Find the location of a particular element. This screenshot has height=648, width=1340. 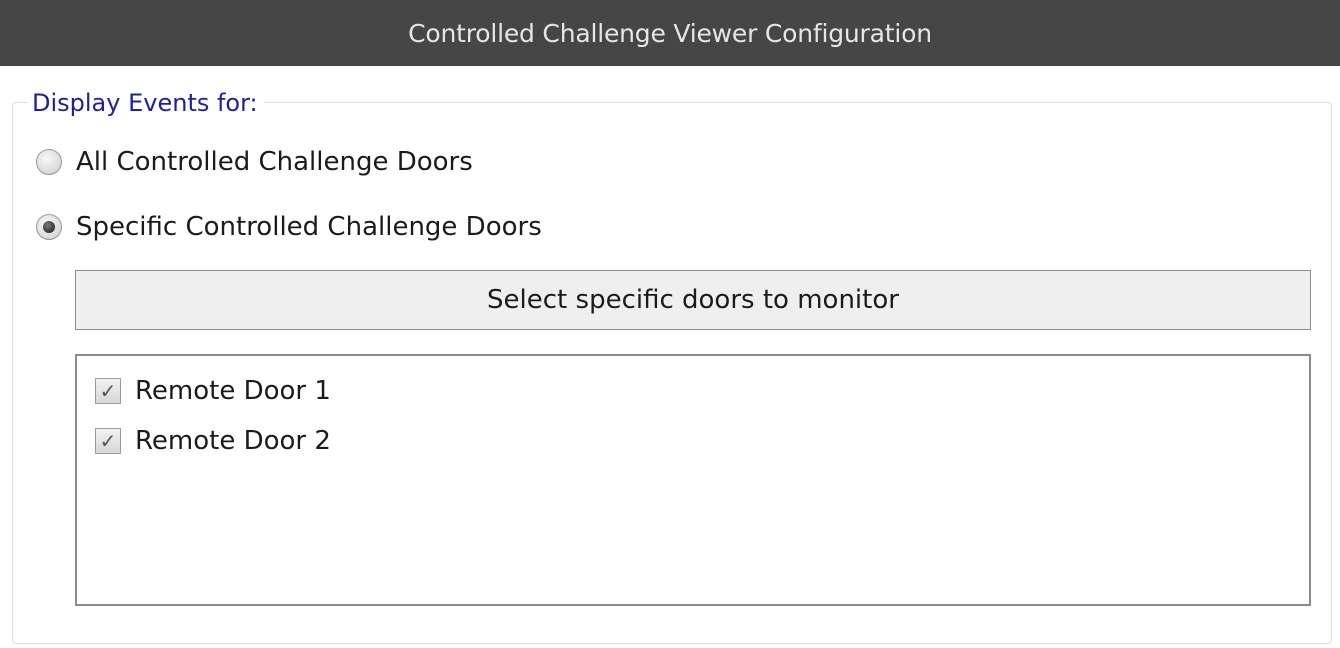

radio-selected-dot is located at coordinates (49, 227).